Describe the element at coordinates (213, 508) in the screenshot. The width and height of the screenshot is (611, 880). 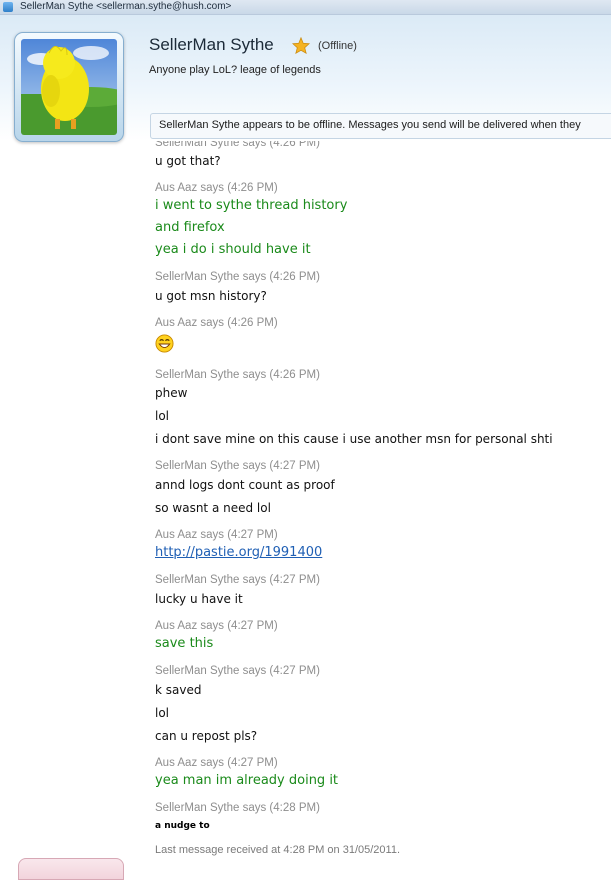
I see `message-line: so wasnt a need lol` at that location.